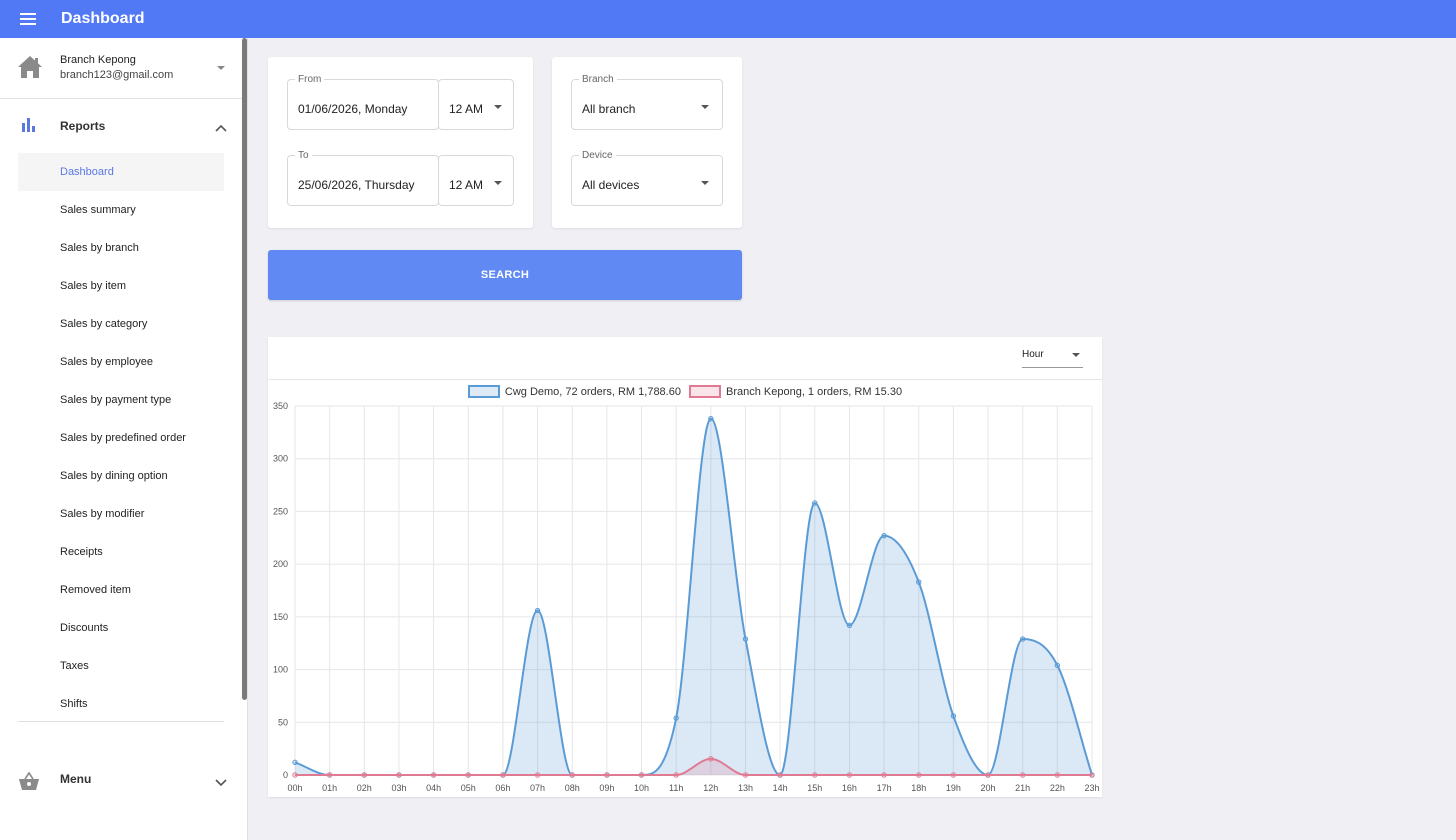 Image resolution: width=1456 pixels, height=840 pixels. Describe the element at coordinates (117, 75) in the screenshot. I see `account-email: branch123@gmail.com` at that location.